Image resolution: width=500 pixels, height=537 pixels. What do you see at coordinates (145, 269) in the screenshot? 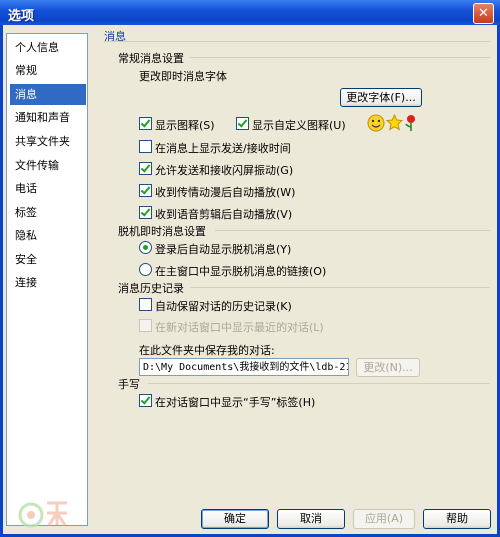
I see `show-offline-link-radio` at bounding box center [145, 269].